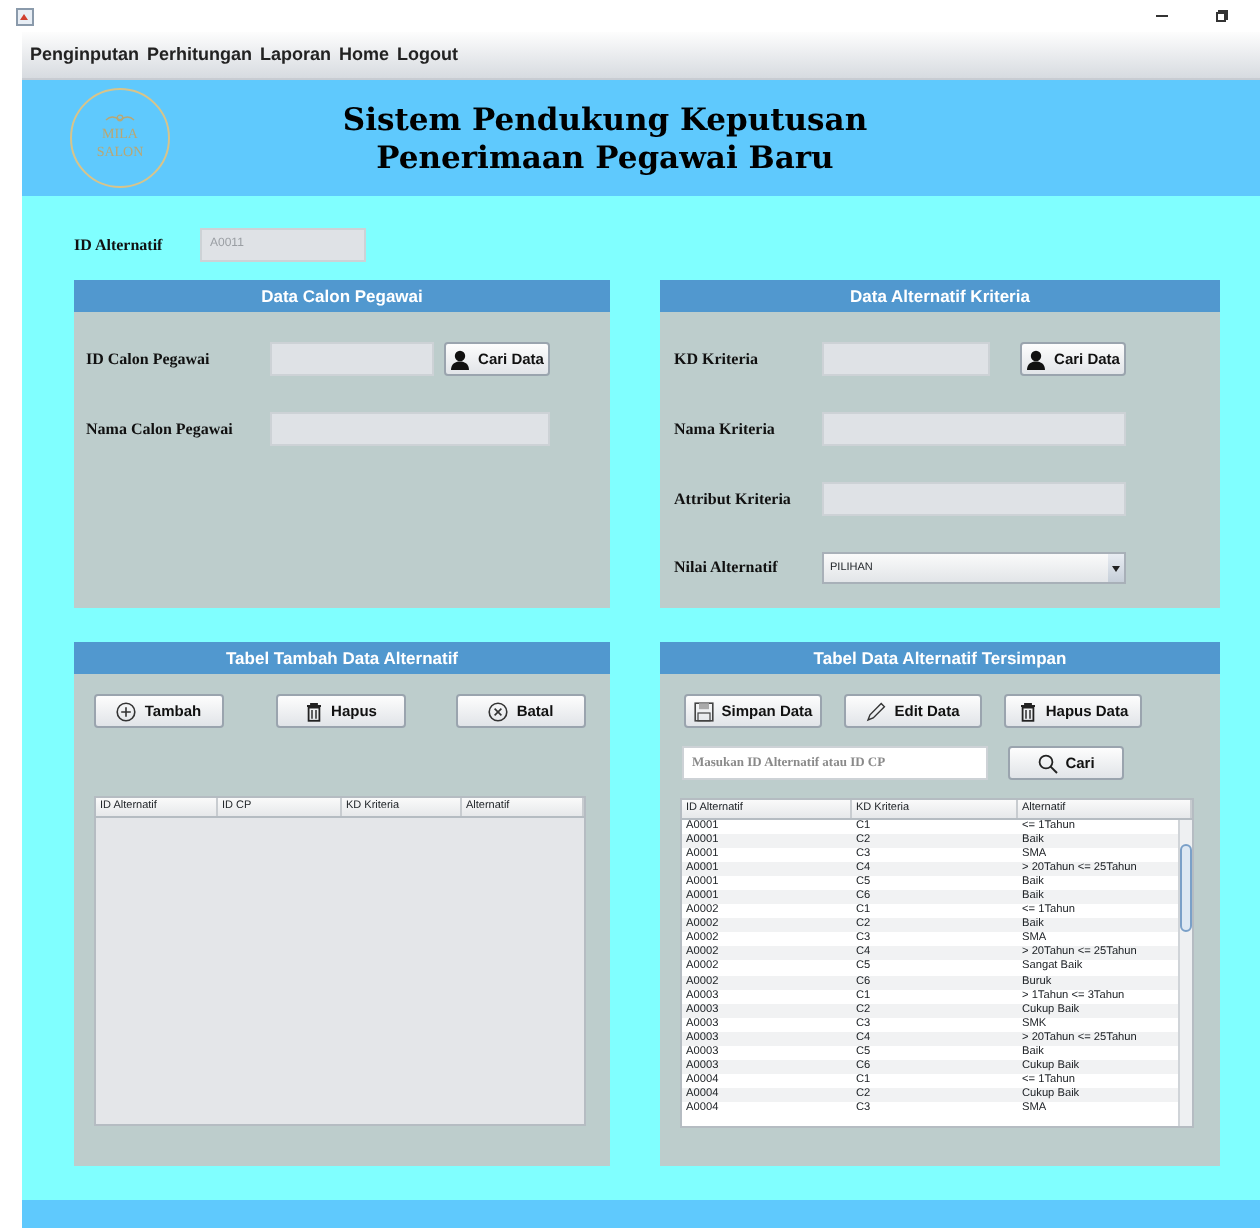 The image size is (1260, 1228). Describe the element at coordinates (1047, 763) in the screenshot. I see `search-icon` at that location.